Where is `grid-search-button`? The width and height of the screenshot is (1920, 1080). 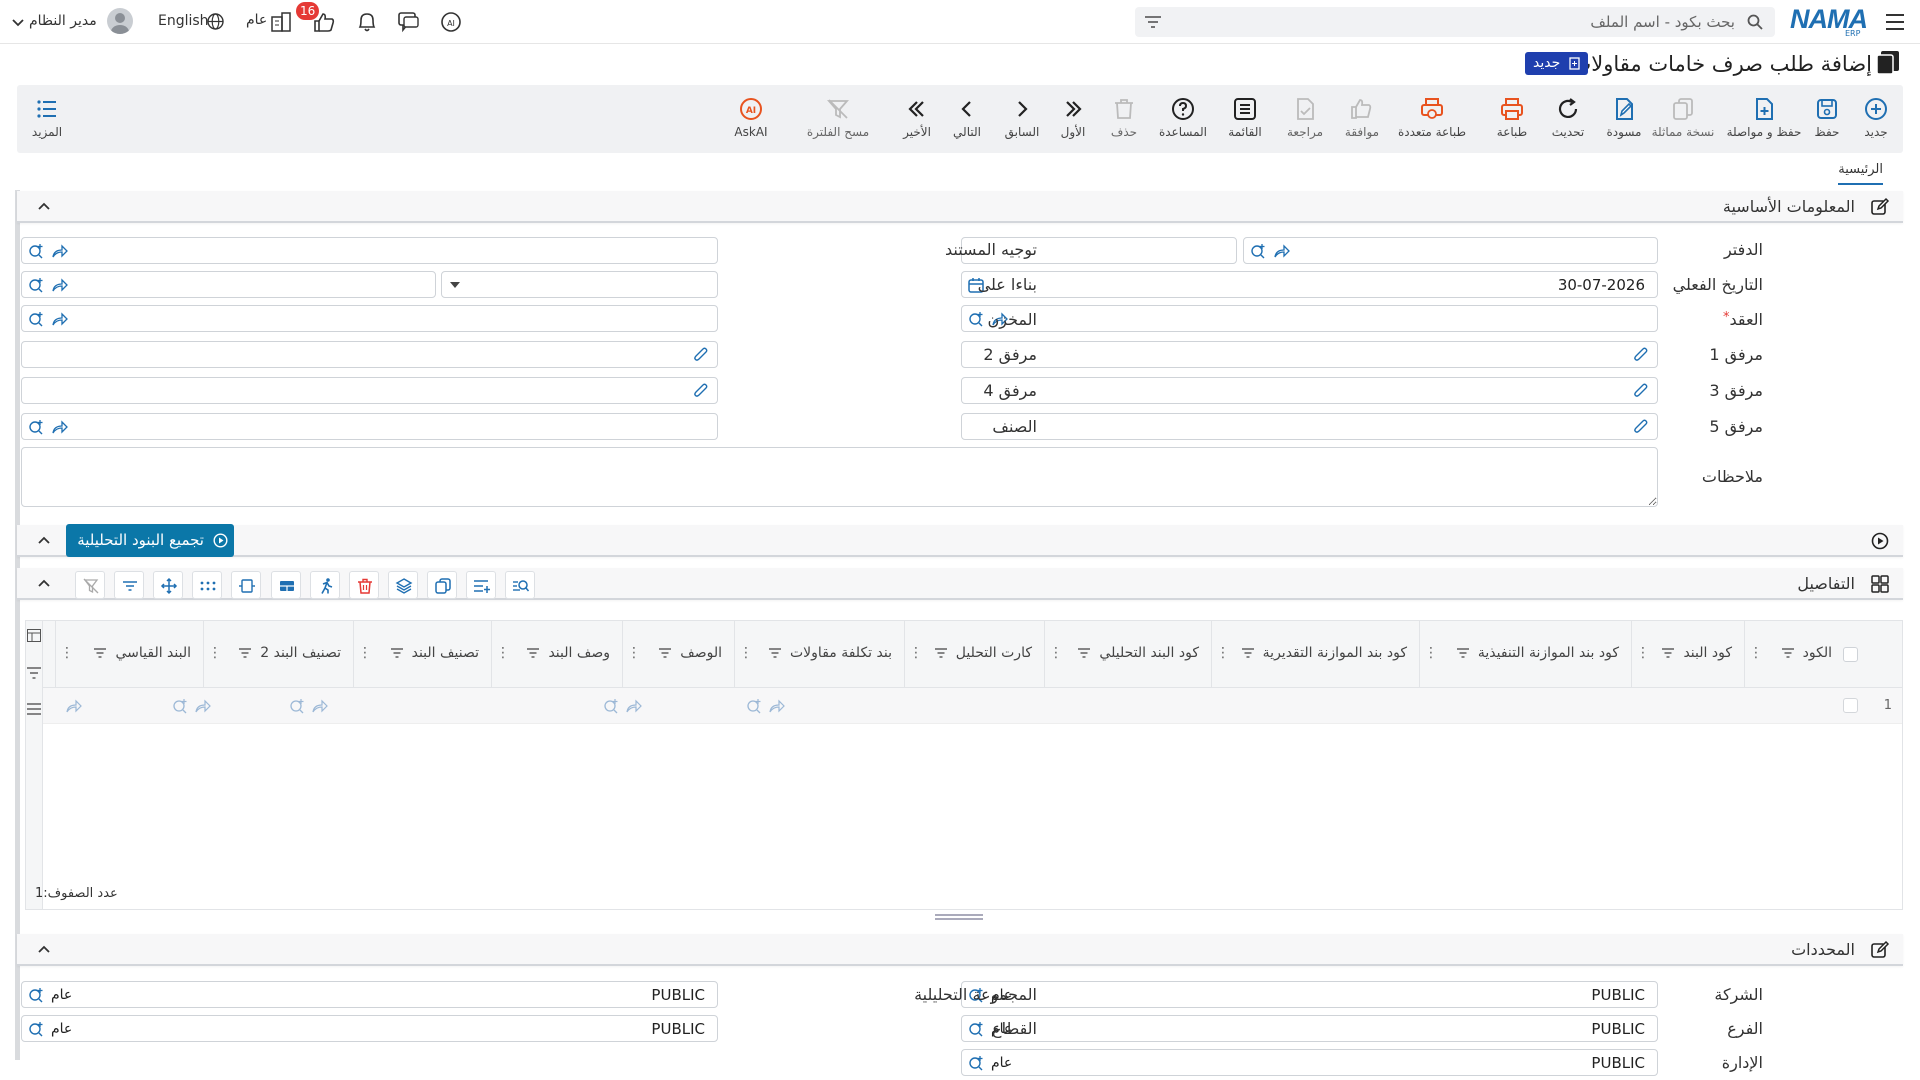 grid-search-button is located at coordinates (520, 585).